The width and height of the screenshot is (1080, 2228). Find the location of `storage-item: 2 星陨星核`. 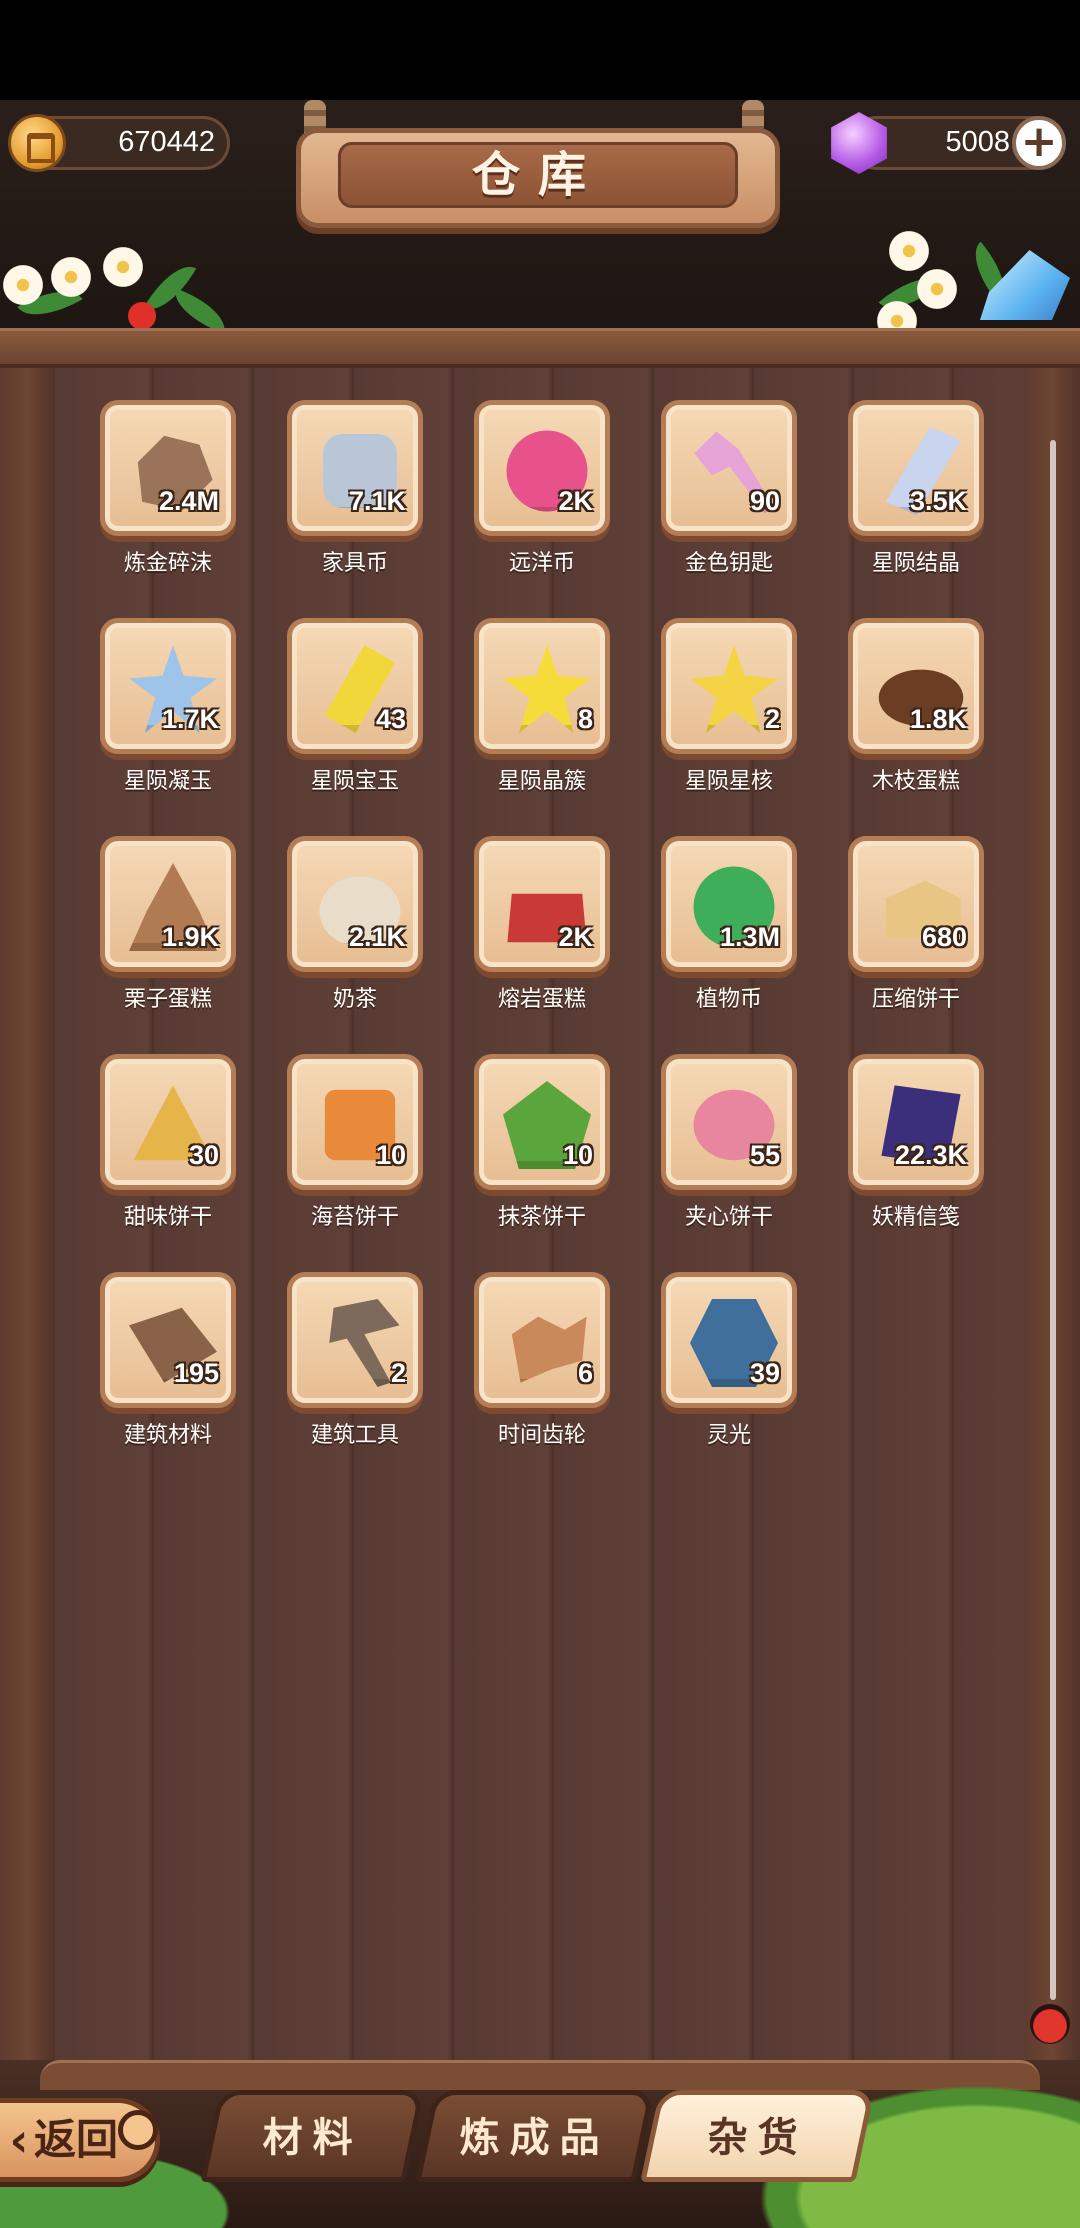

storage-item: 2 星陨星核 is located at coordinates (731, 708).